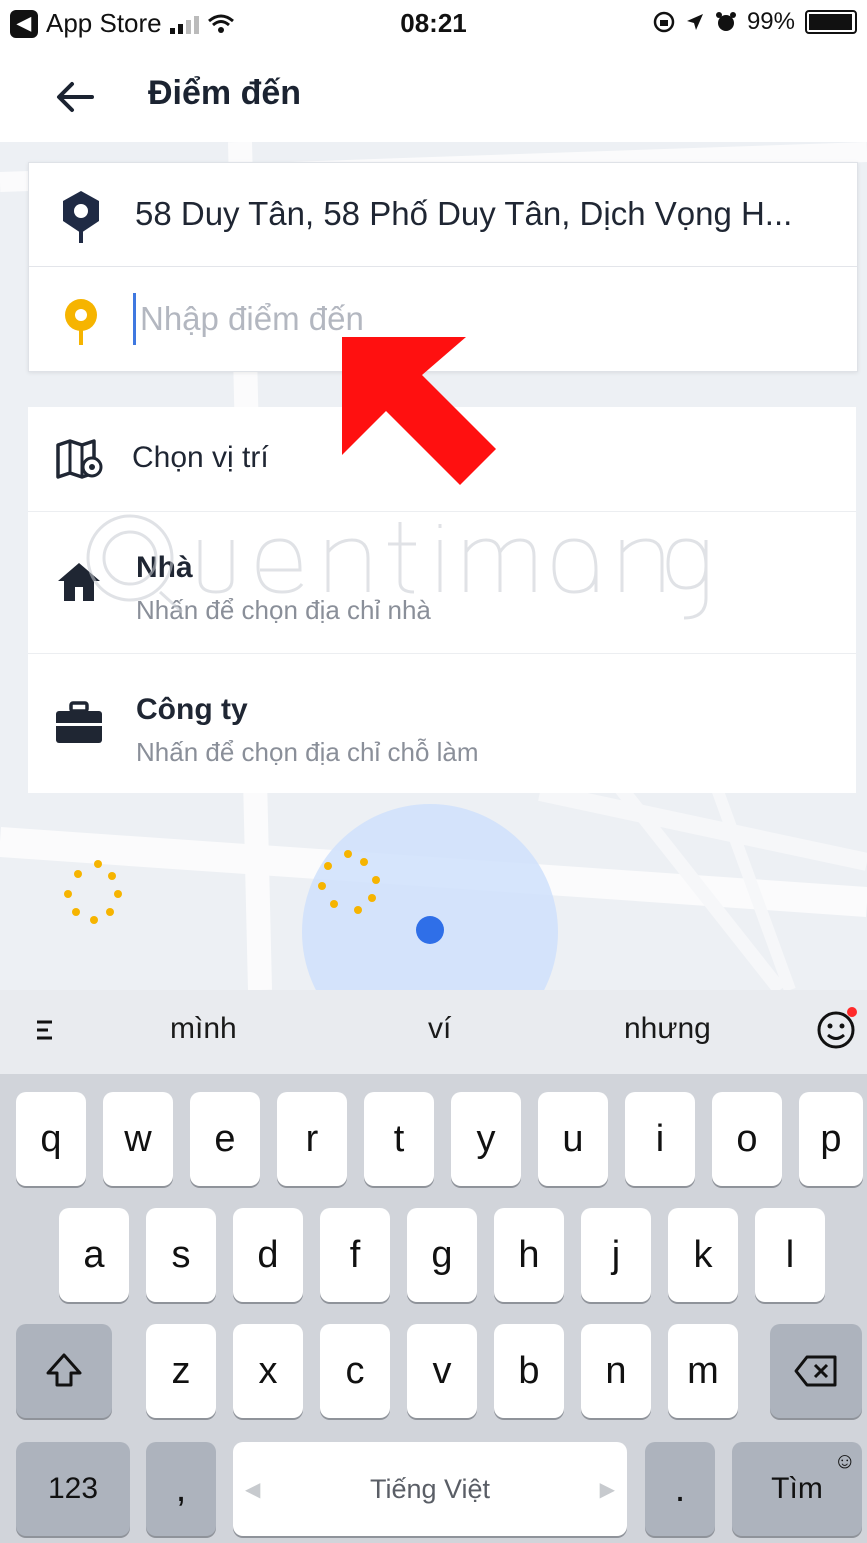 The height and width of the screenshot is (1543, 867). Describe the element at coordinates (75, 97) in the screenshot. I see `arrow-left-icon` at that location.